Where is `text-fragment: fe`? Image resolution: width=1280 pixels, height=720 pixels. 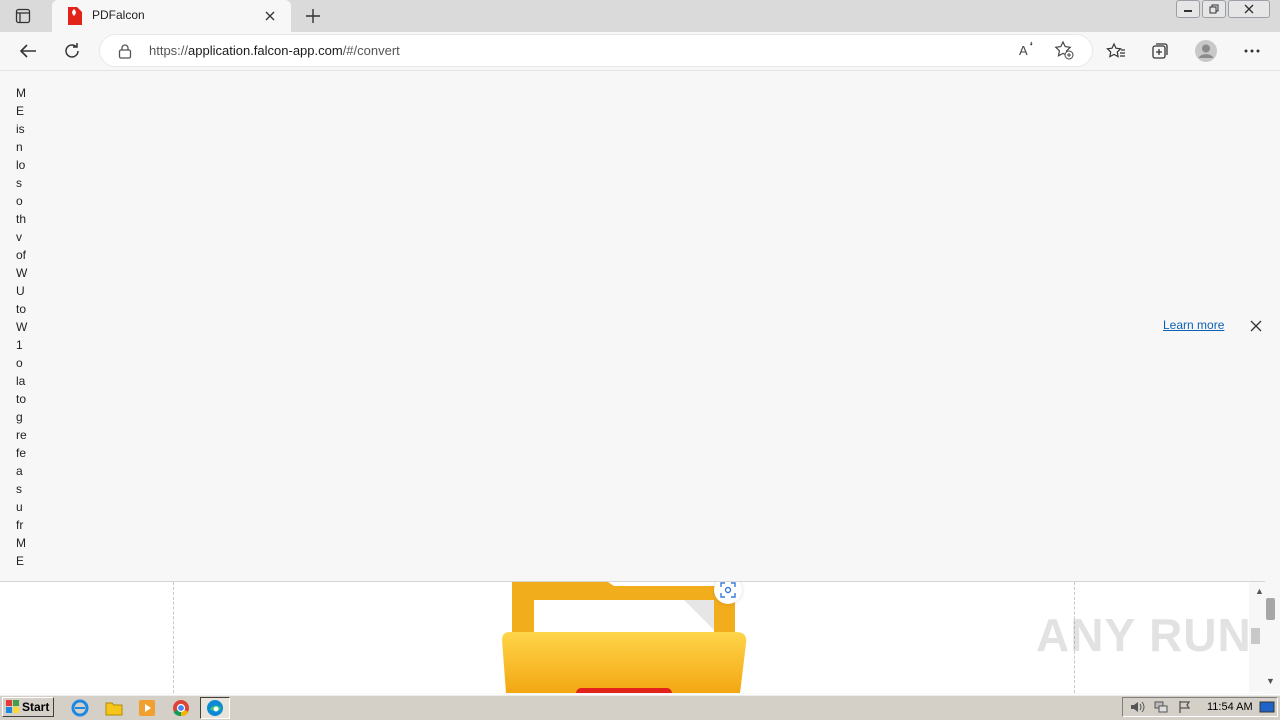
text-fragment: fe is located at coordinates (21, 453).